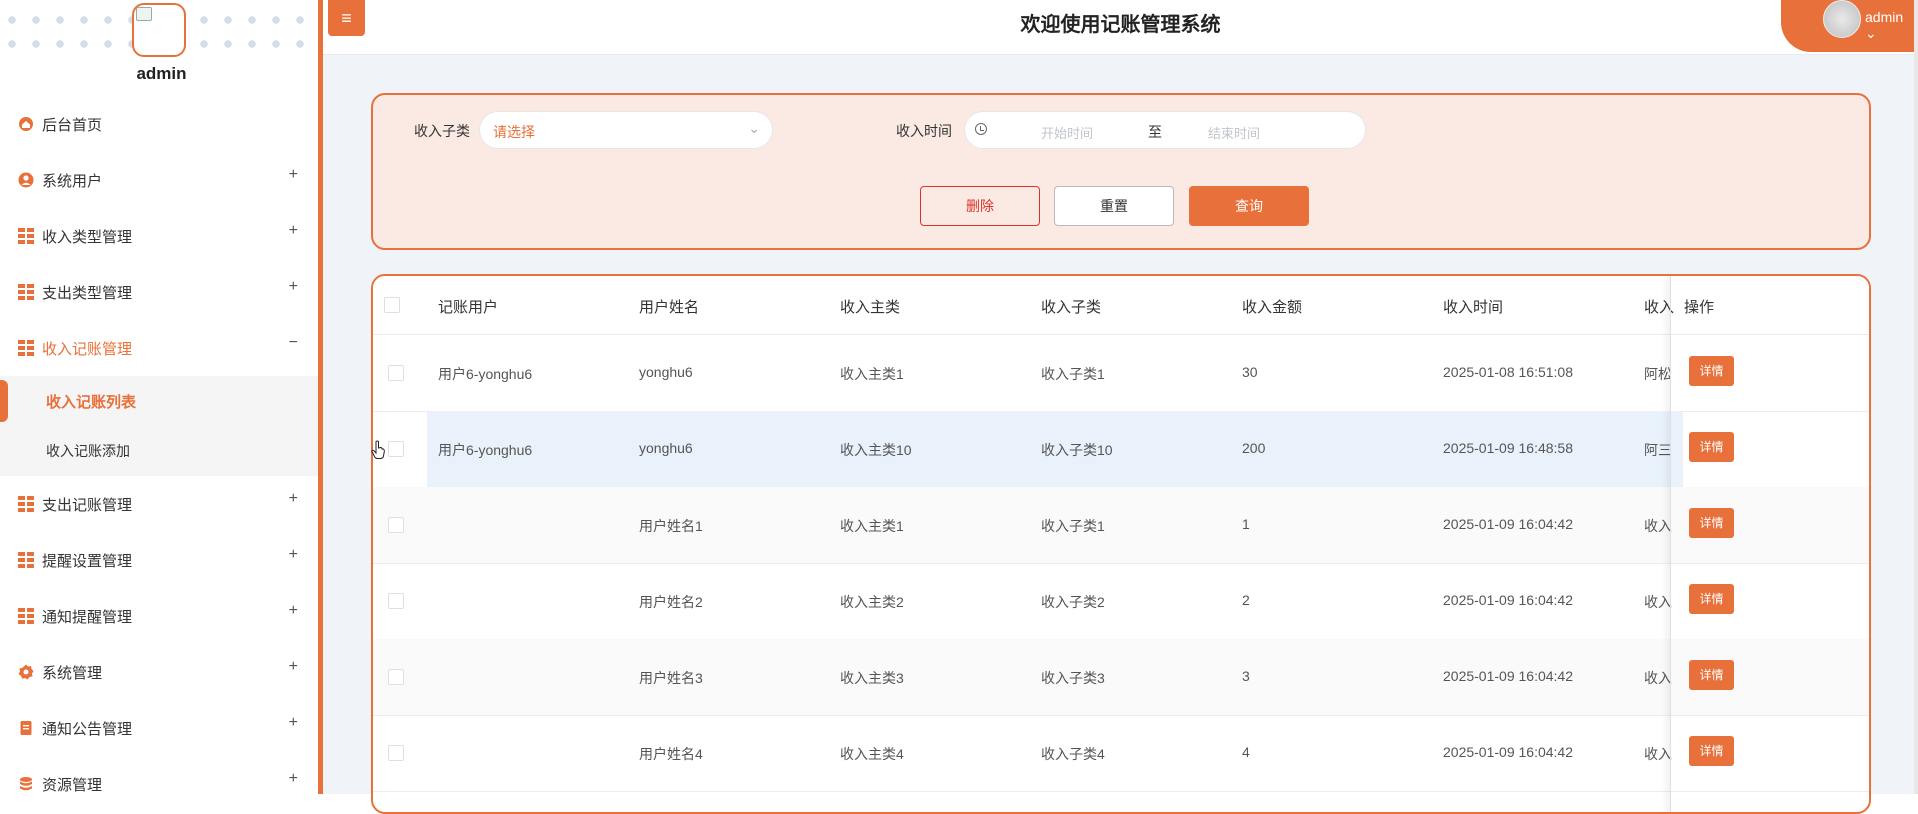  Describe the element at coordinates (1891, 25) in the screenshot. I see `user-name-label: admin ⌄` at that location.